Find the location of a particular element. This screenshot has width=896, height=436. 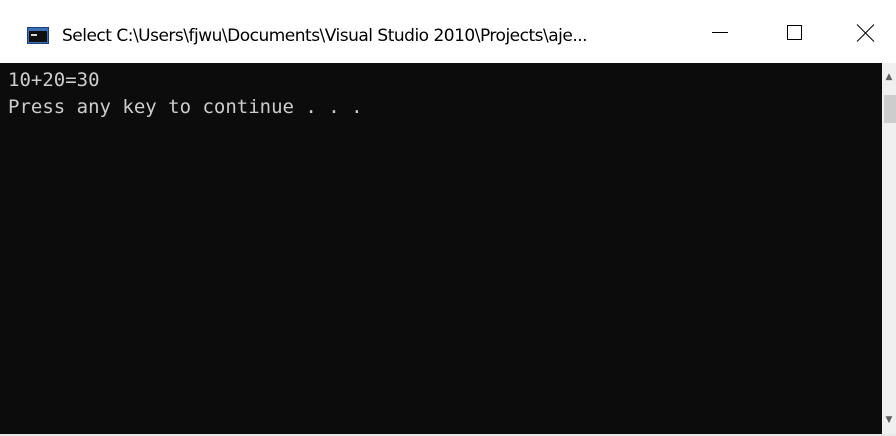

close-button is located at coordinates (866, 31).